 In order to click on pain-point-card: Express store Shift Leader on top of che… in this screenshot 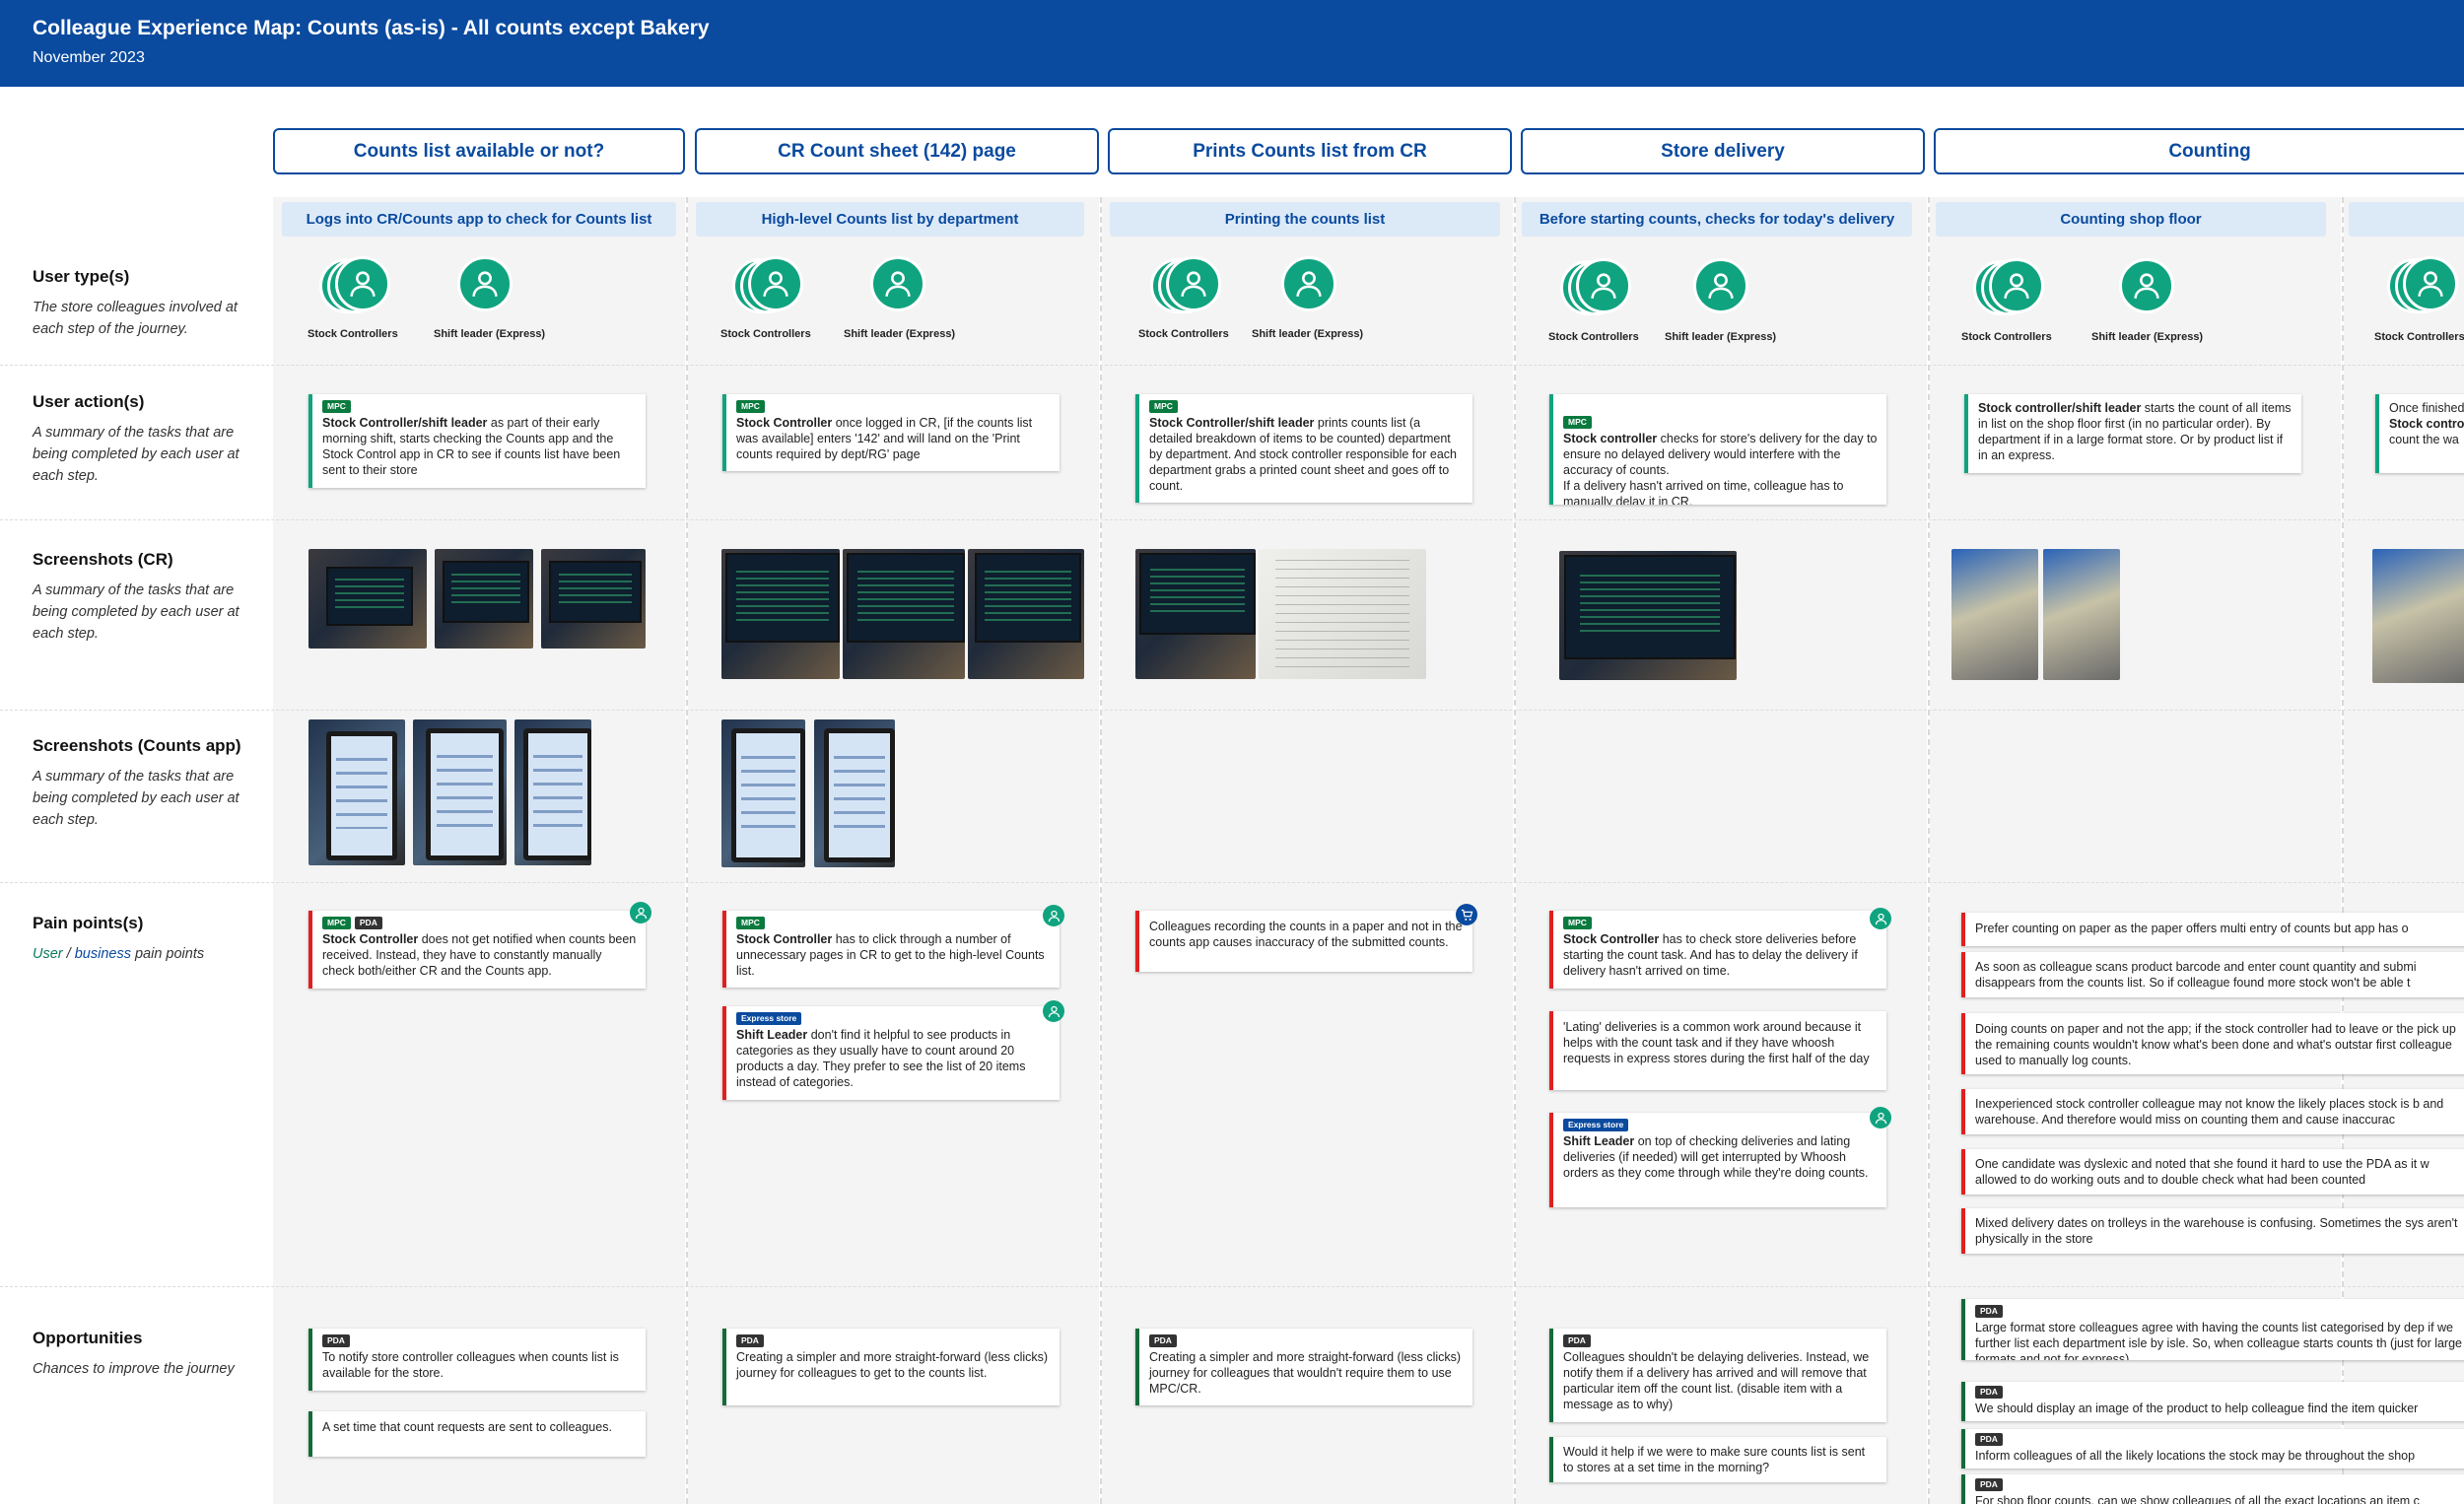, I will do `click(1717, 1160)`.